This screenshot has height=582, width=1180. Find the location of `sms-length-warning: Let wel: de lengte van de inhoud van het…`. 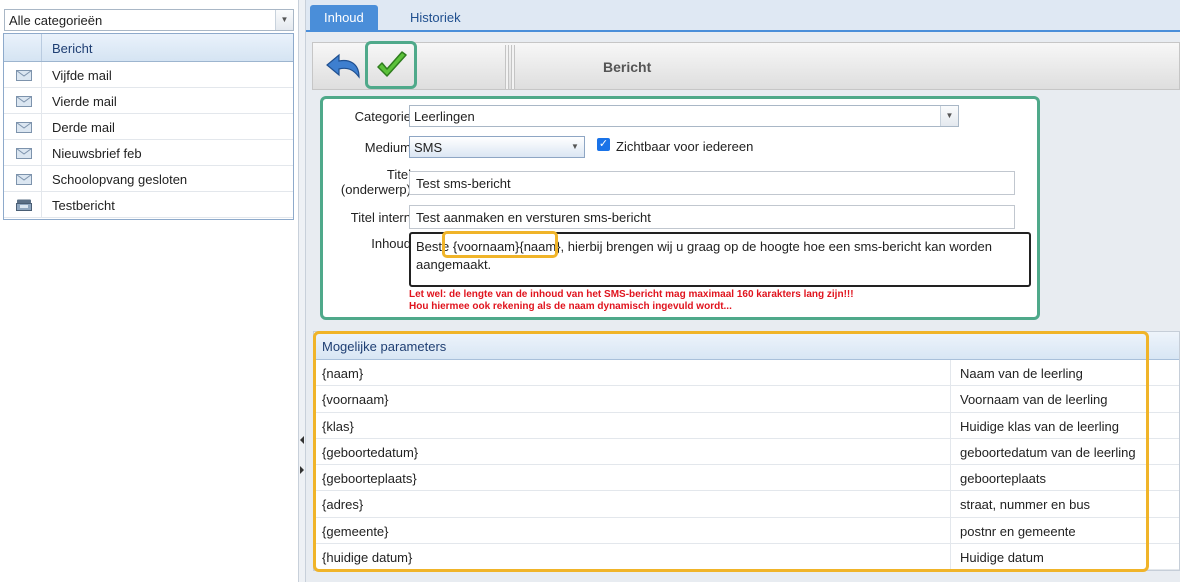

sms-length-warning: Let wel: de lengte van de inhoud van het… is located at coordinates (631, 301).